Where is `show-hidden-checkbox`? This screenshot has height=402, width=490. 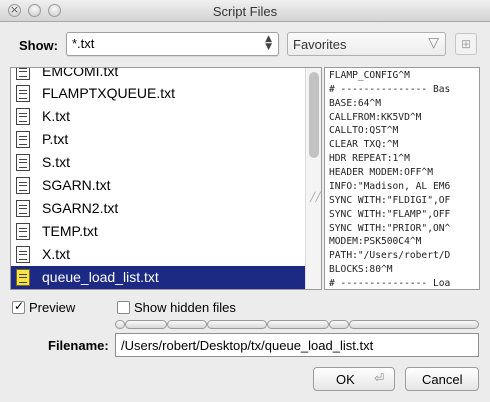
show-hidden-checkbox is located at coordinates (123, 307).